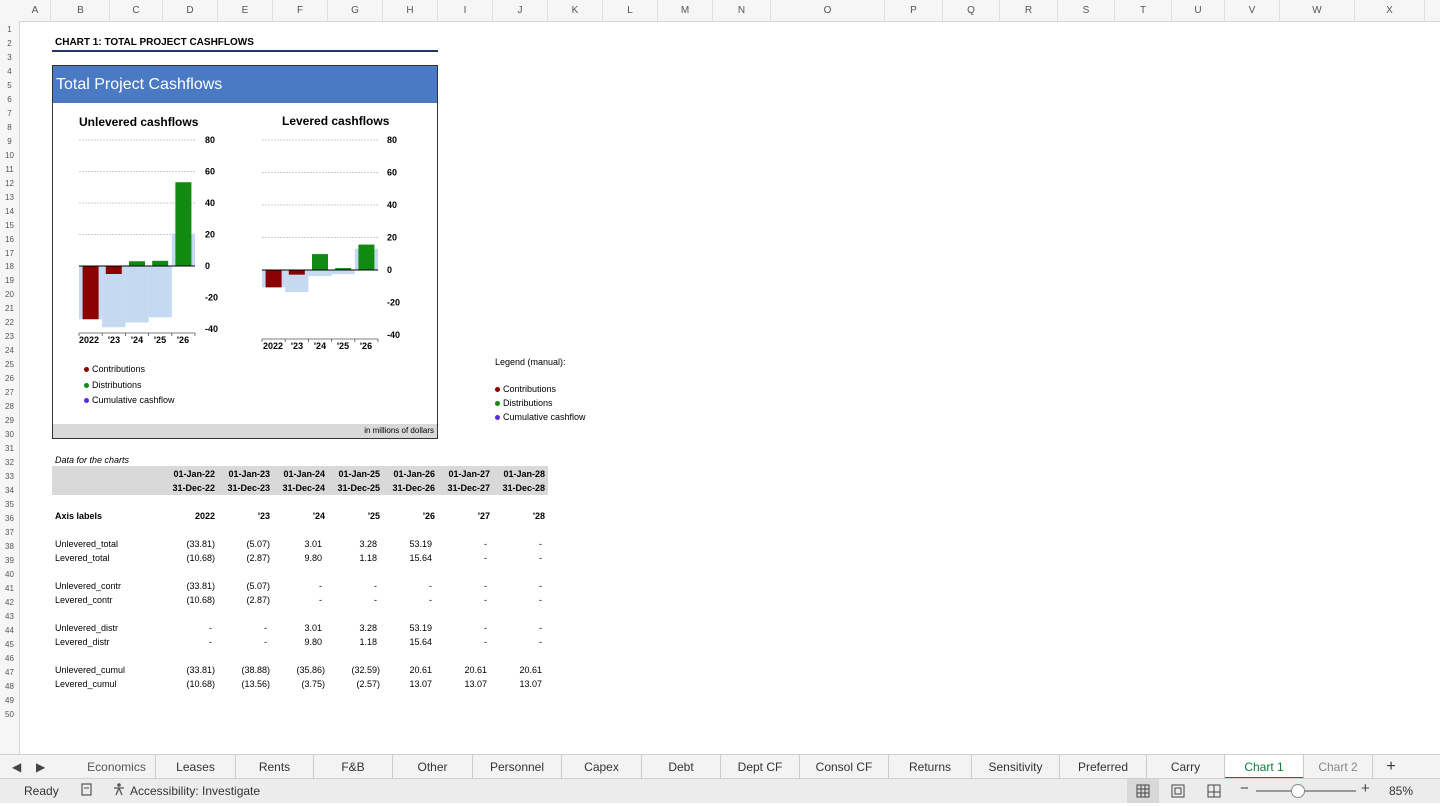 This screenshot has height=806, width=1440. I want to click on column-header-j: J, so click(520, 10).